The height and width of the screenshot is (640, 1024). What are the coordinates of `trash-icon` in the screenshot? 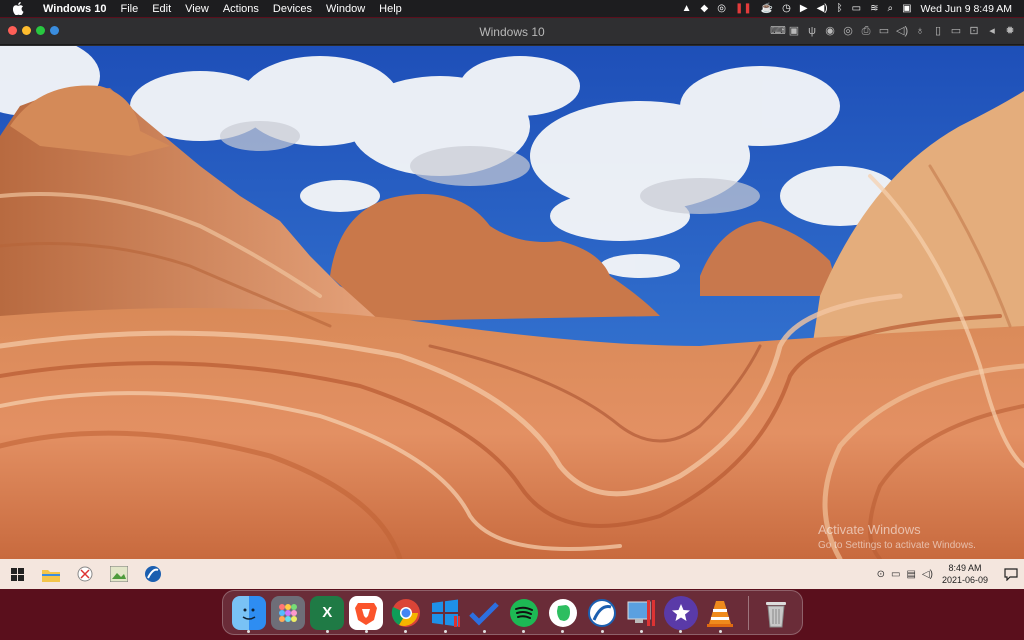 It's located at (776, 613).